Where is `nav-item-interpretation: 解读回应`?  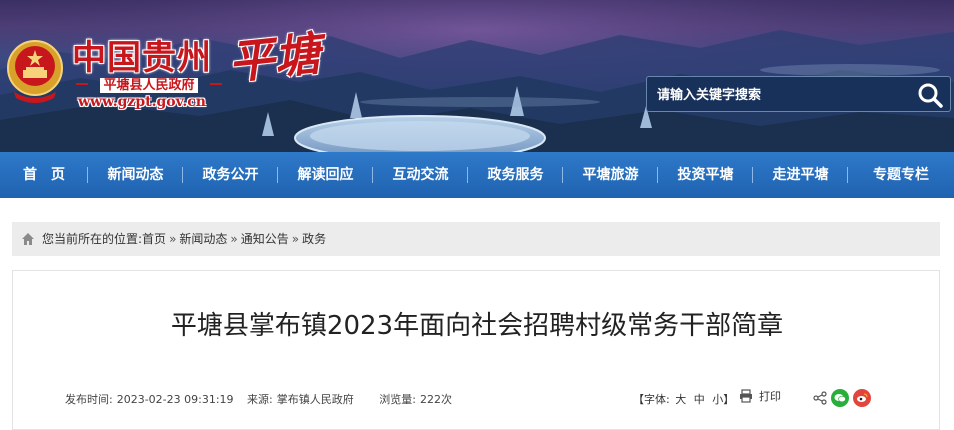 nav-item-interpretation: 解读回应 is located at coordinates (325, 175).